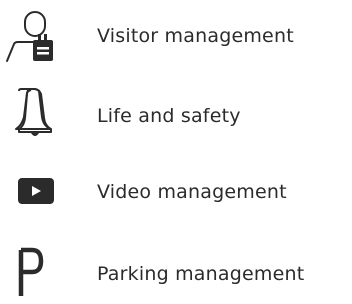 This screenshot has height=304, width=352. What do you see at coordinates (195, 36) in the screenshot?
I see `feature-label-visitor-management: Visitor management` at bounding box center [195, 36].